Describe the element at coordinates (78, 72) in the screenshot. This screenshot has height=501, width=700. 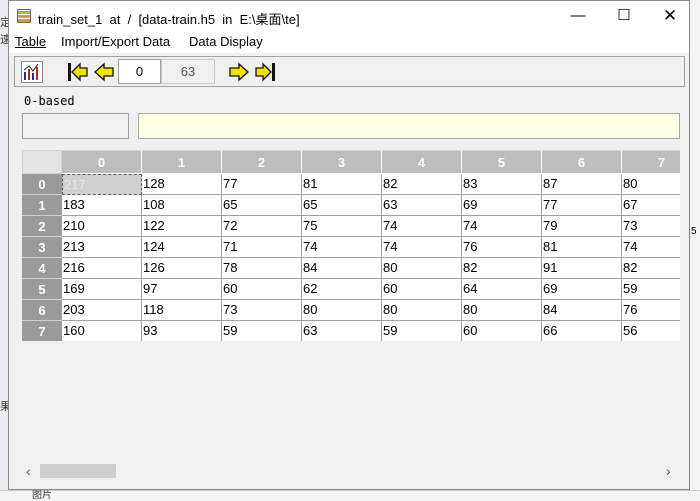
I see `first-page-icon` at that location.